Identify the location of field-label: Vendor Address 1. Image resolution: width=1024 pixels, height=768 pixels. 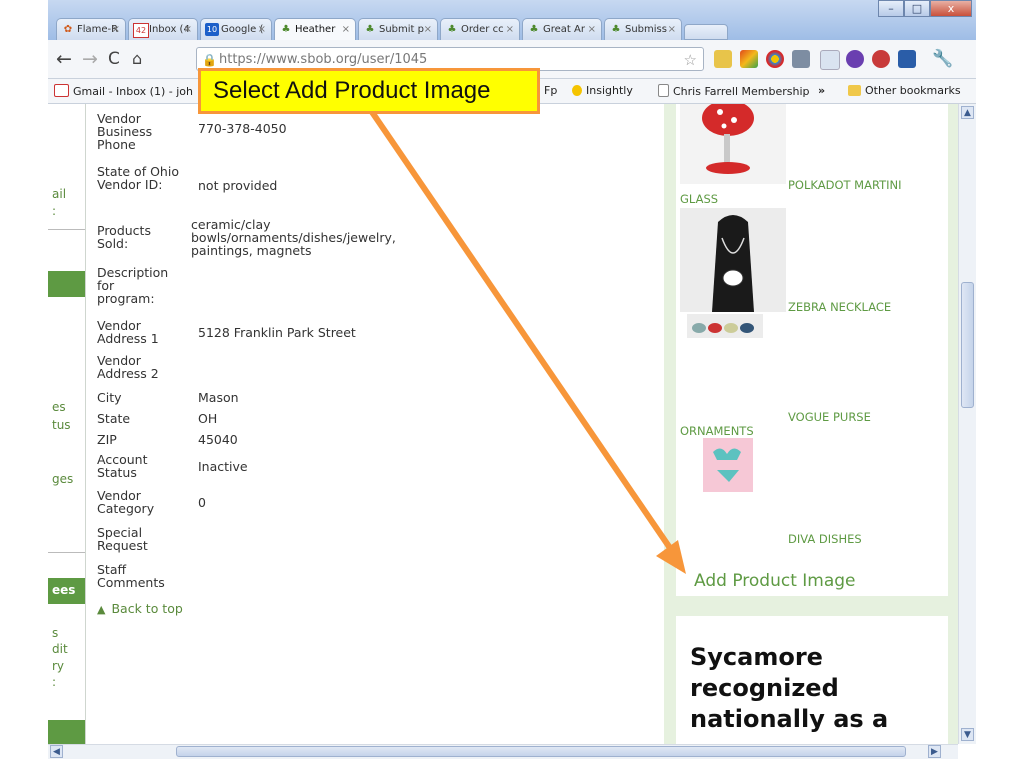
(128, 332).